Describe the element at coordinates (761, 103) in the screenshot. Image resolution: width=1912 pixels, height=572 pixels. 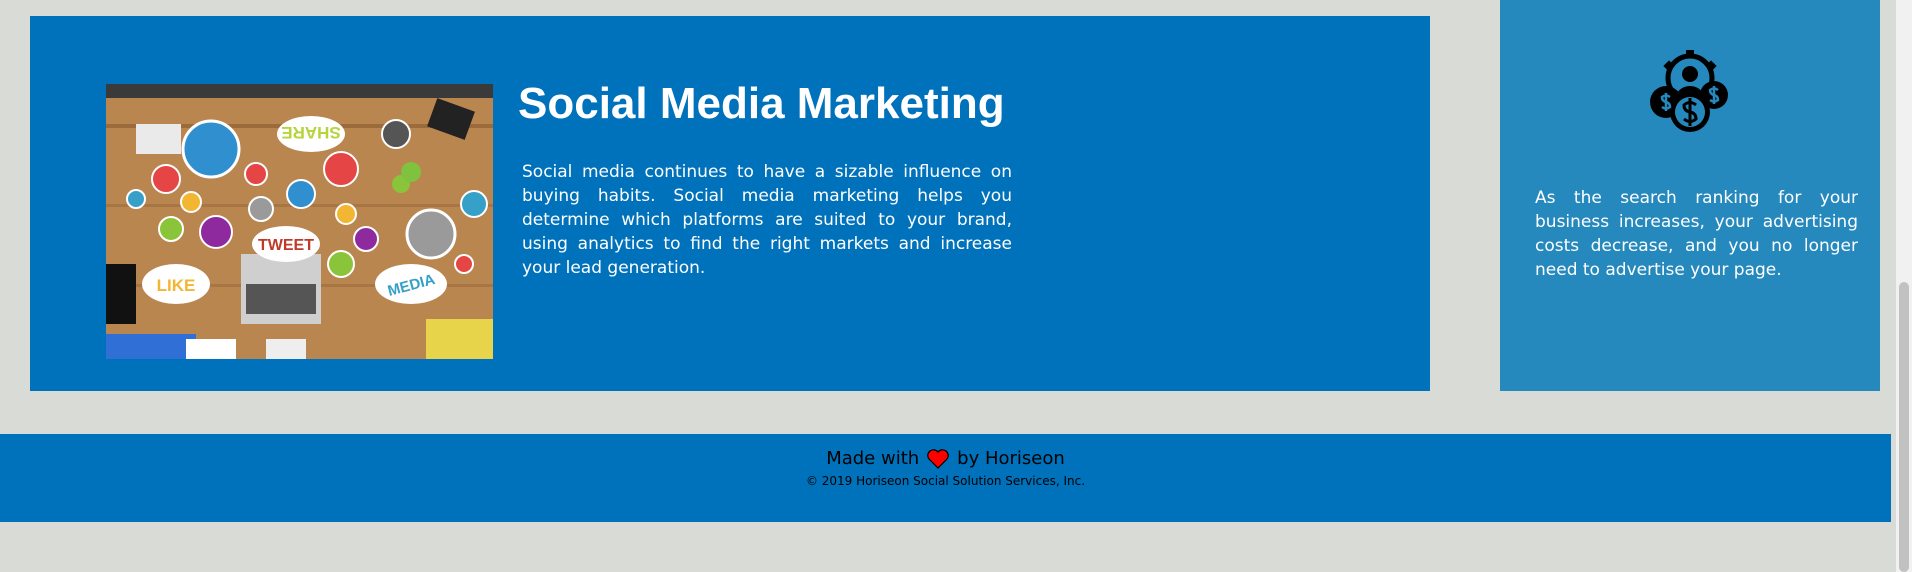
I see `card-title: Social Media Marketing` at that location.